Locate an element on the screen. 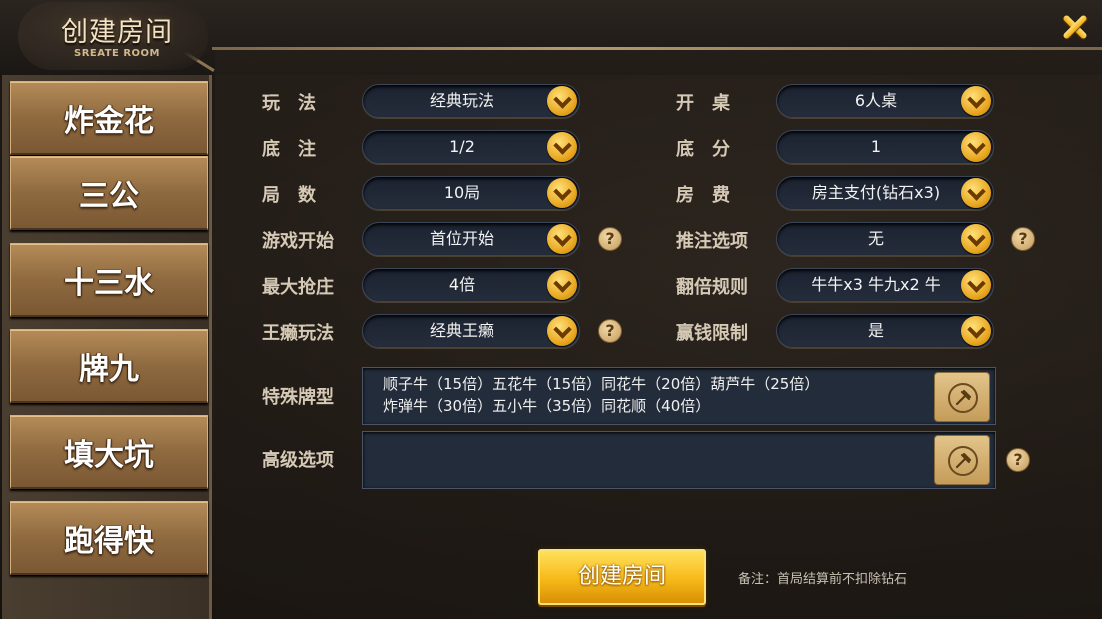  edit-special-button is located at coordinates (962, 397).